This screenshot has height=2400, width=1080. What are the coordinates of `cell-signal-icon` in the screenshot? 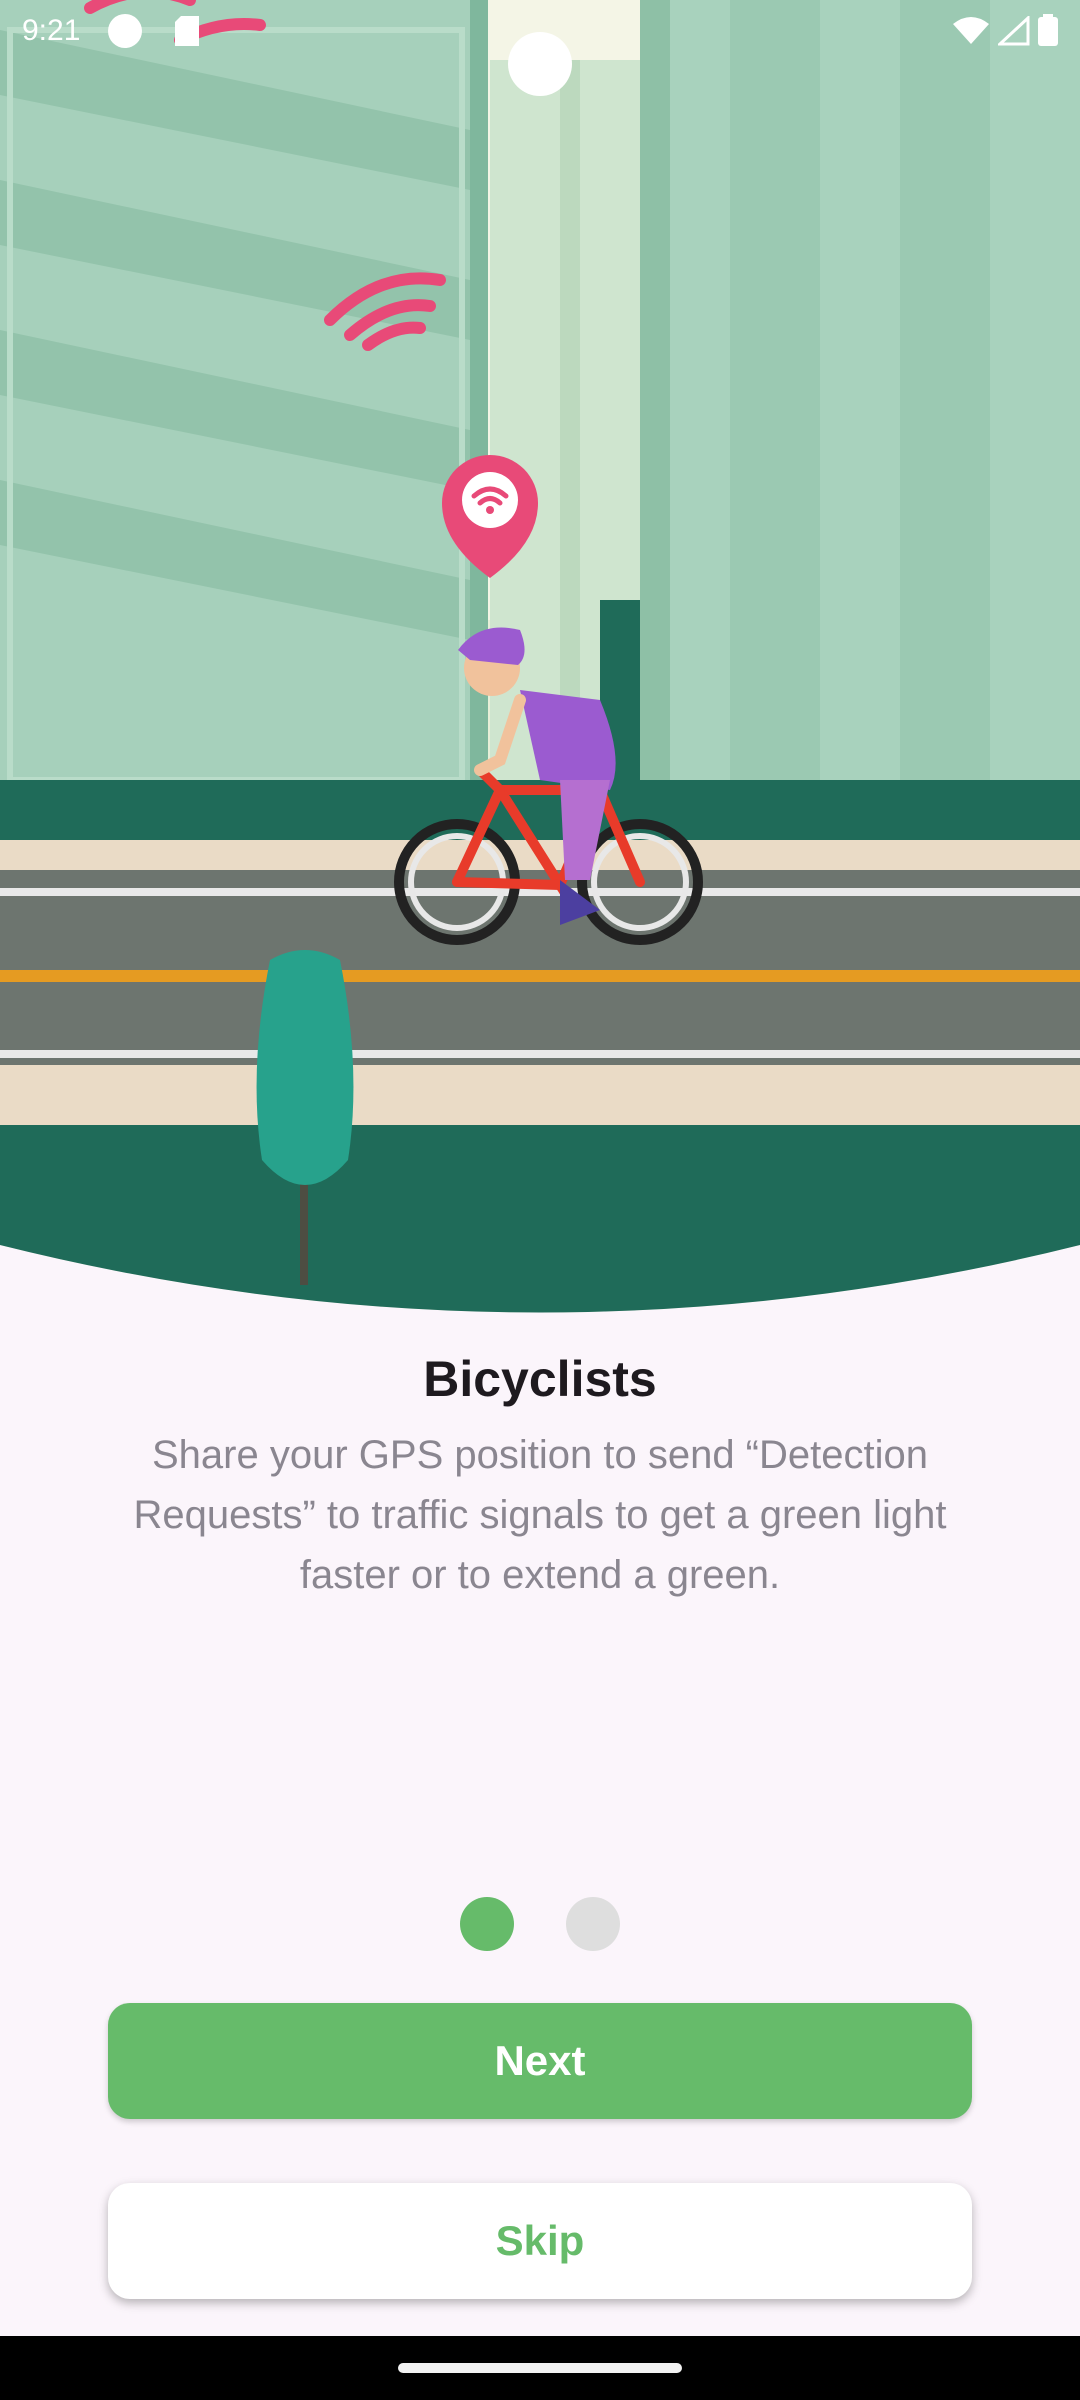 It's located at (1012, 30).